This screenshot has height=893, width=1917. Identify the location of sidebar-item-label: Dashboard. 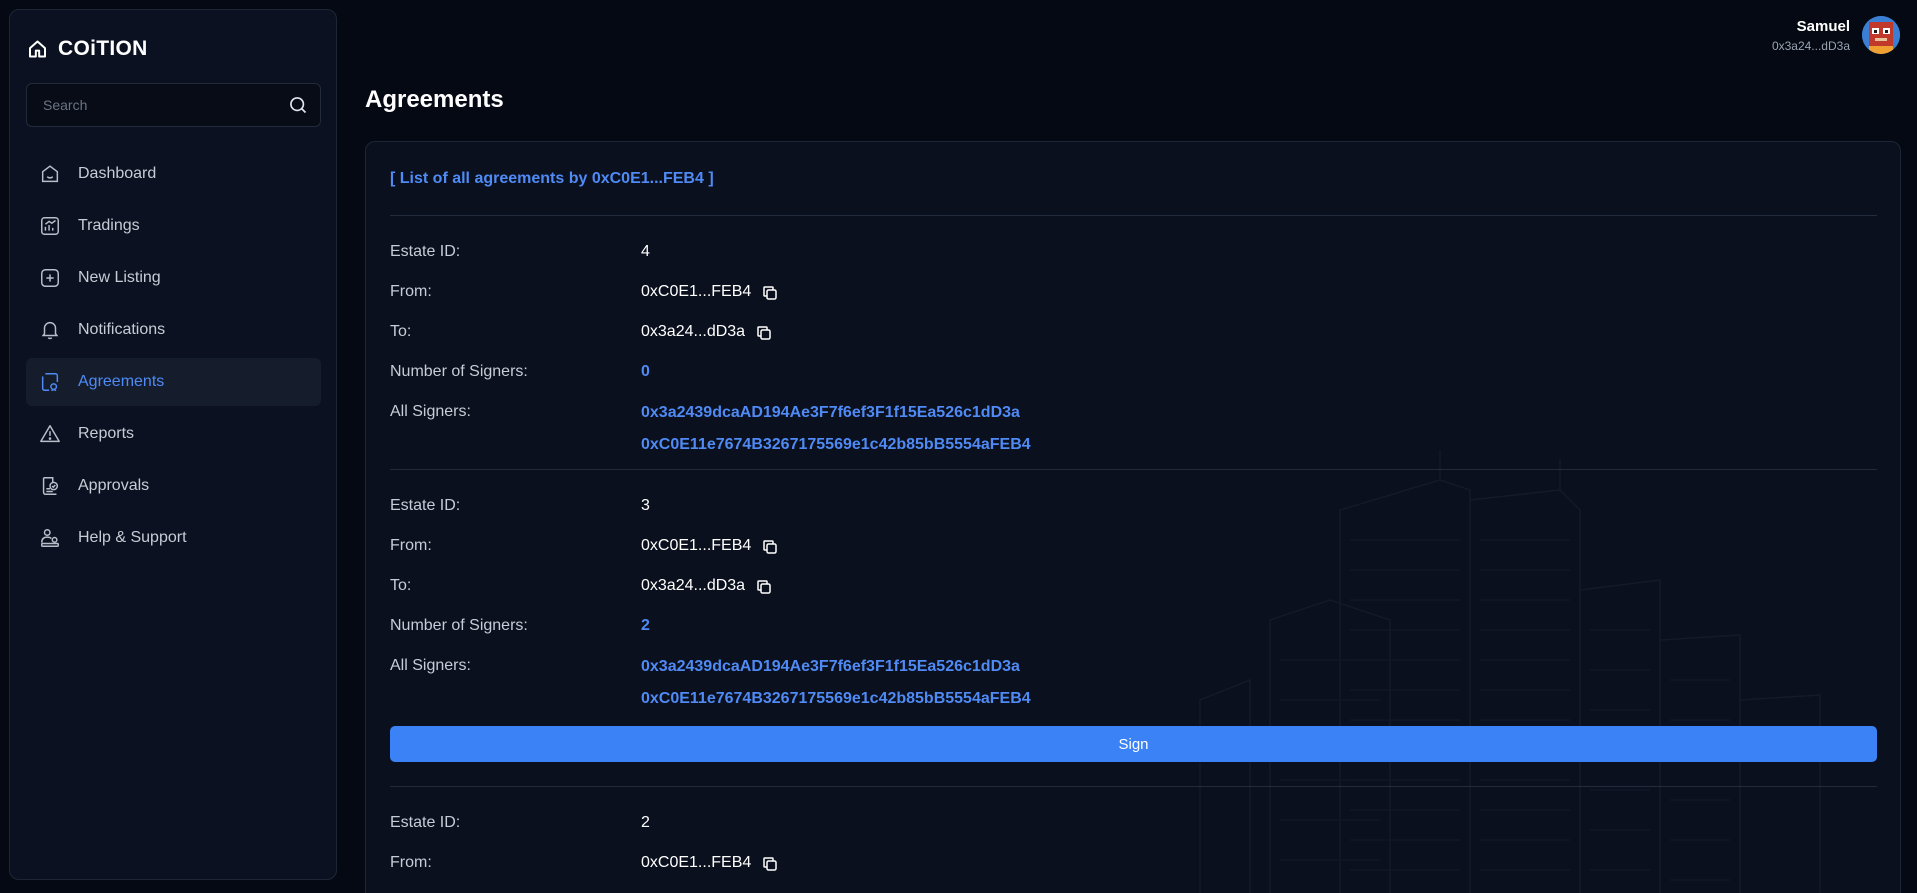
(117, 173).